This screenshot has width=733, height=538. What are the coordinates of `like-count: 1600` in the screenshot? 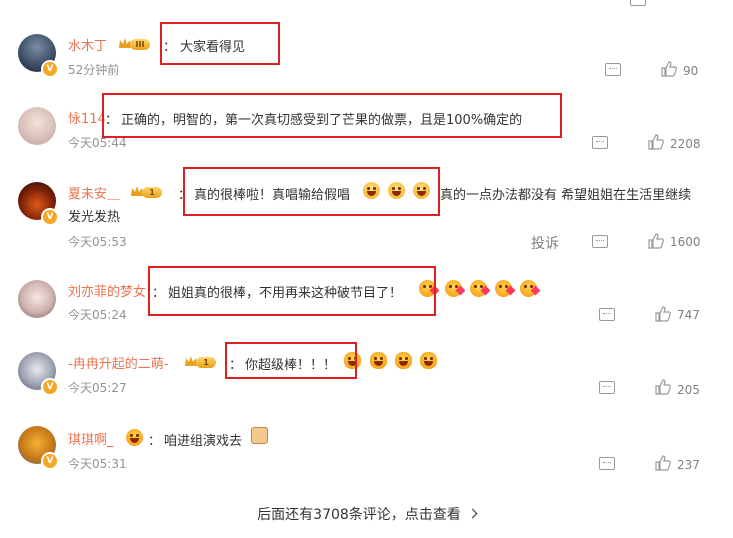 It's located at (685, 242).